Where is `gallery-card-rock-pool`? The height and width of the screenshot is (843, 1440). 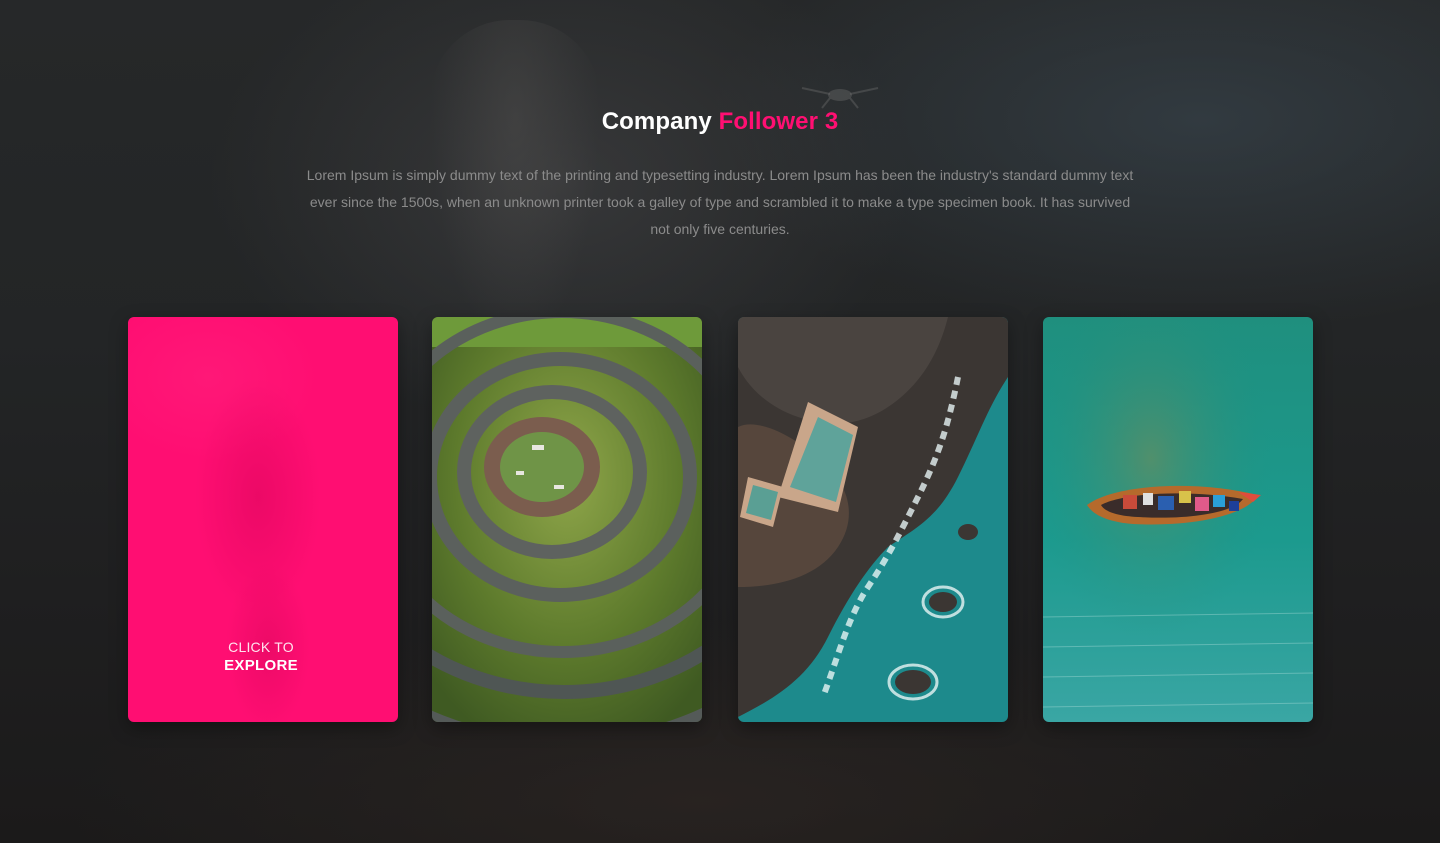
gallery-card-rock-pool is located at coordinates (873, 519).